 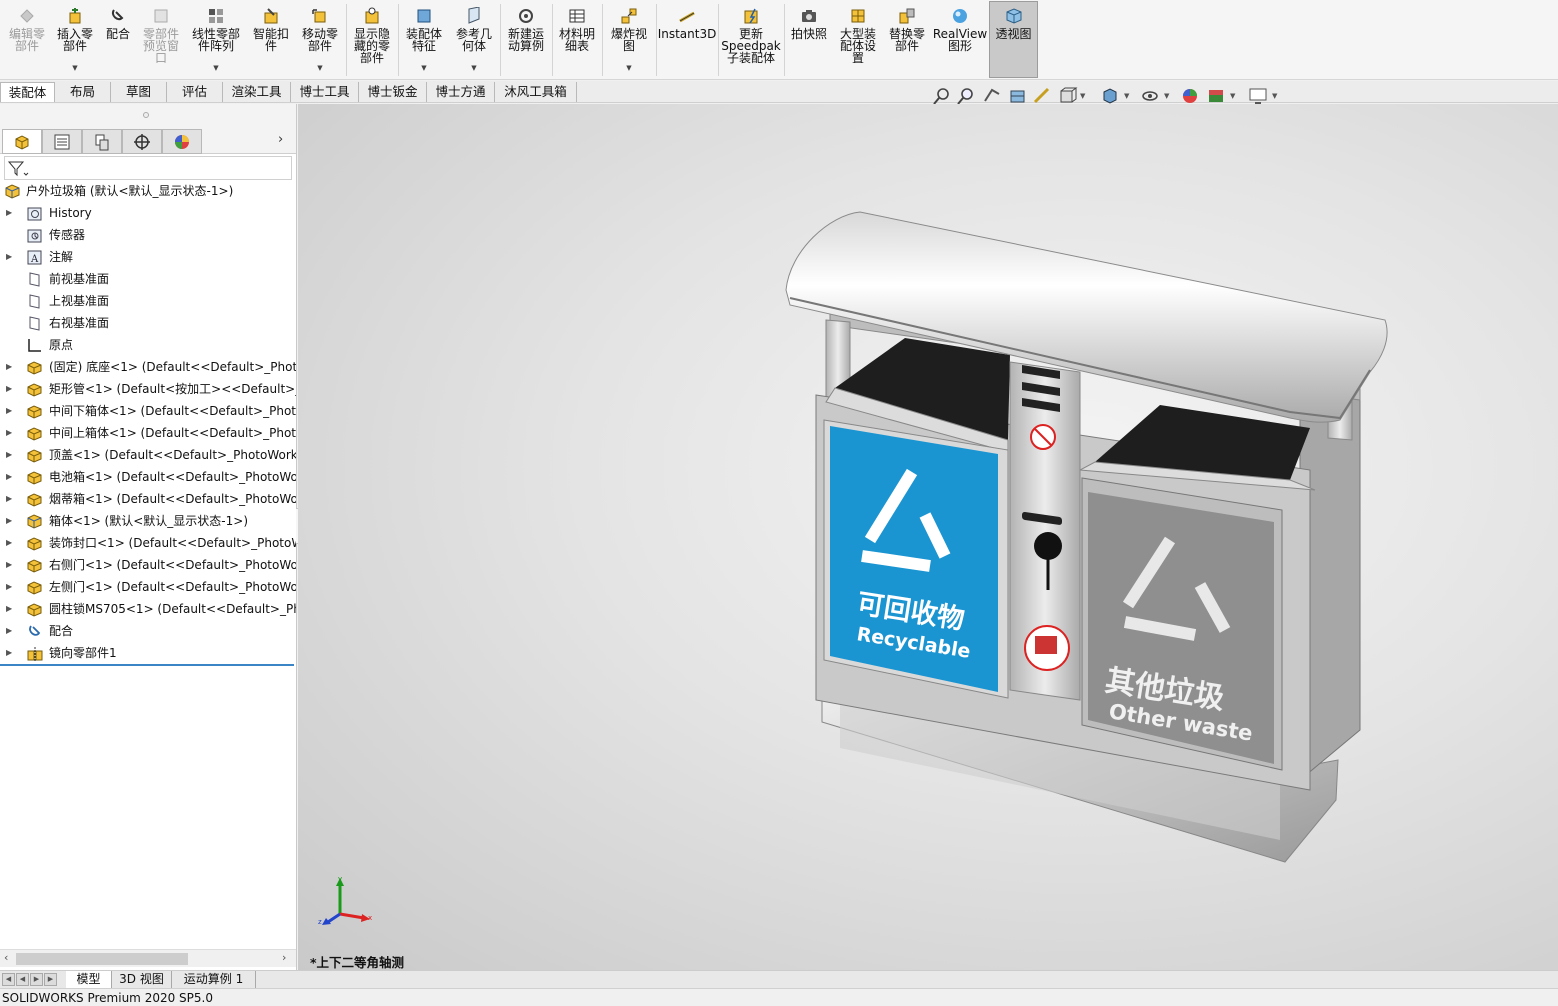 I want to click on tree-item: ▶ 装饰封口<1> (Default<<Default>_PhotoWo, so click(x=148, y=543).